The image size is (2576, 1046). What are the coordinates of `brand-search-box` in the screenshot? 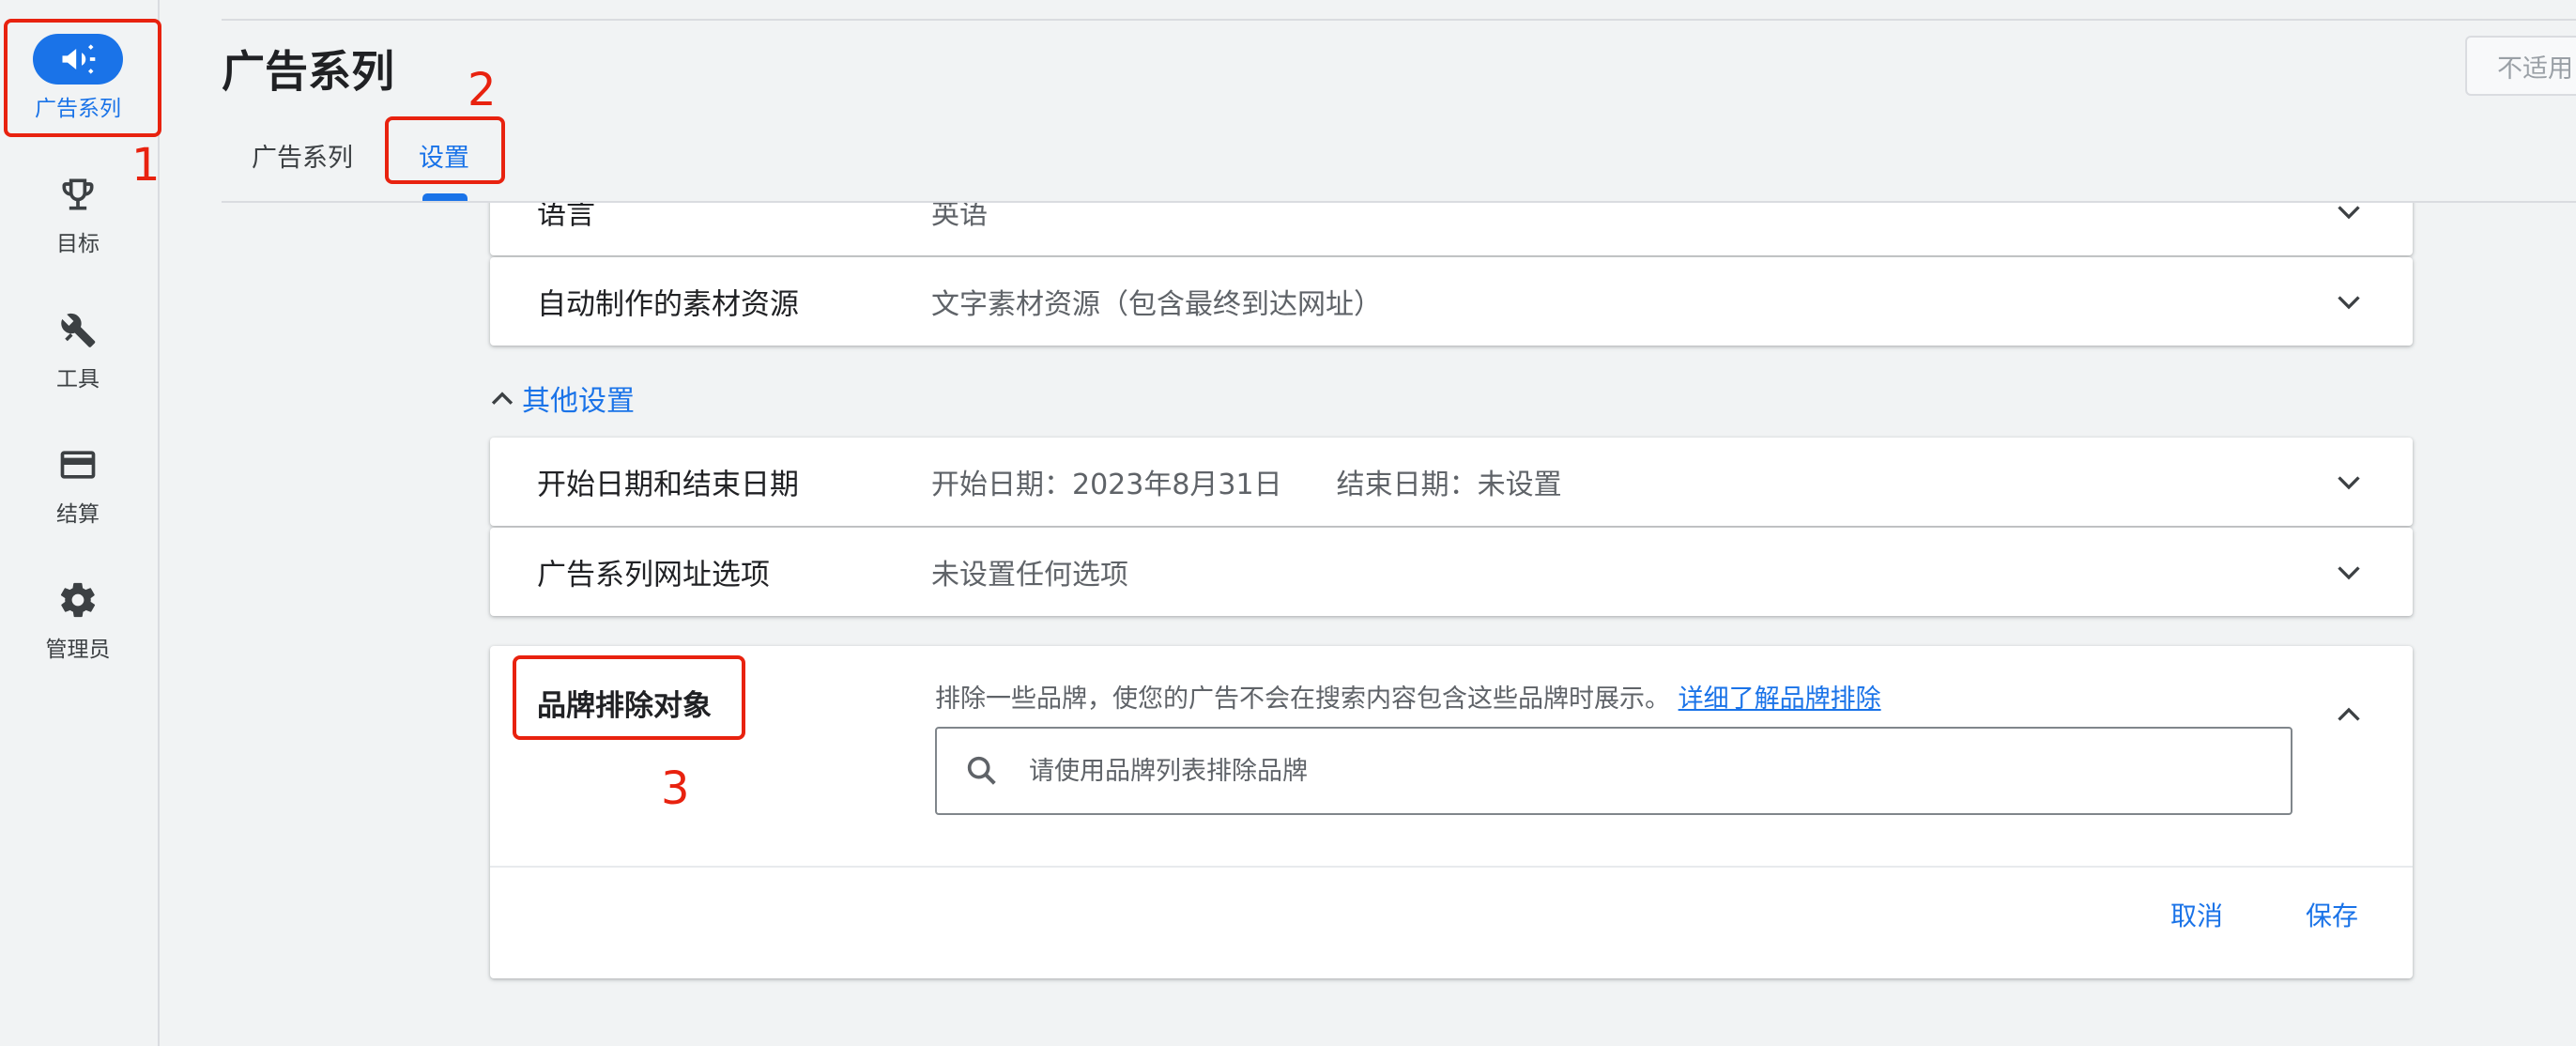 It's located at (1613, 771).